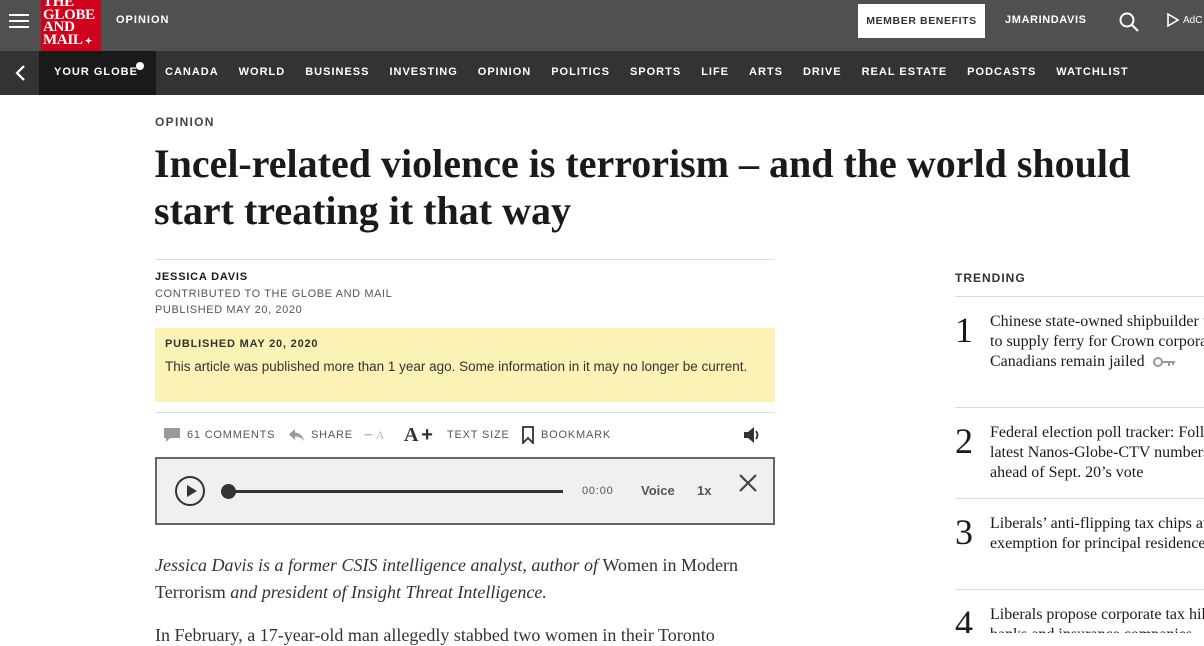 This screenshot has width=1204, height=646. I want to click on nav-item-life: LIFE, so click(715, 72).